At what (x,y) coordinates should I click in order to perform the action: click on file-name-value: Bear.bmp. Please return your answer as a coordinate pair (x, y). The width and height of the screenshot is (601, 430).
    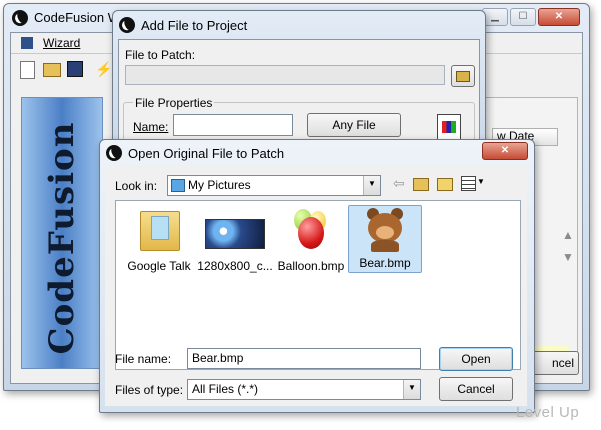
    Looking at the image, I should click on (218, 358).